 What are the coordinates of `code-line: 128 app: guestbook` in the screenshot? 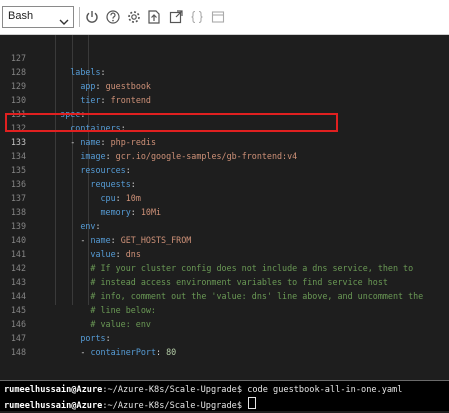 It's located at (224, 71).